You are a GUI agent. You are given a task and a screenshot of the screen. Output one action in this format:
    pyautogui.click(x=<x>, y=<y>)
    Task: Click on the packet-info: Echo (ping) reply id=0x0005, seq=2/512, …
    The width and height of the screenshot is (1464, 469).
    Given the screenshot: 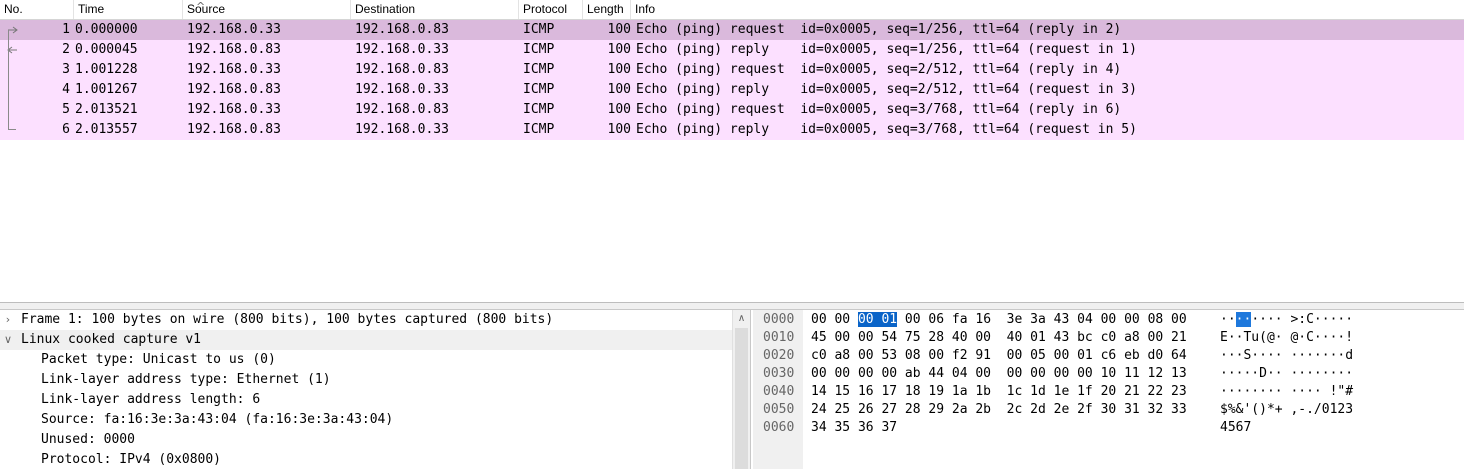 What is the action you would take?
    pyautogui.click(x=886, y=89)
    